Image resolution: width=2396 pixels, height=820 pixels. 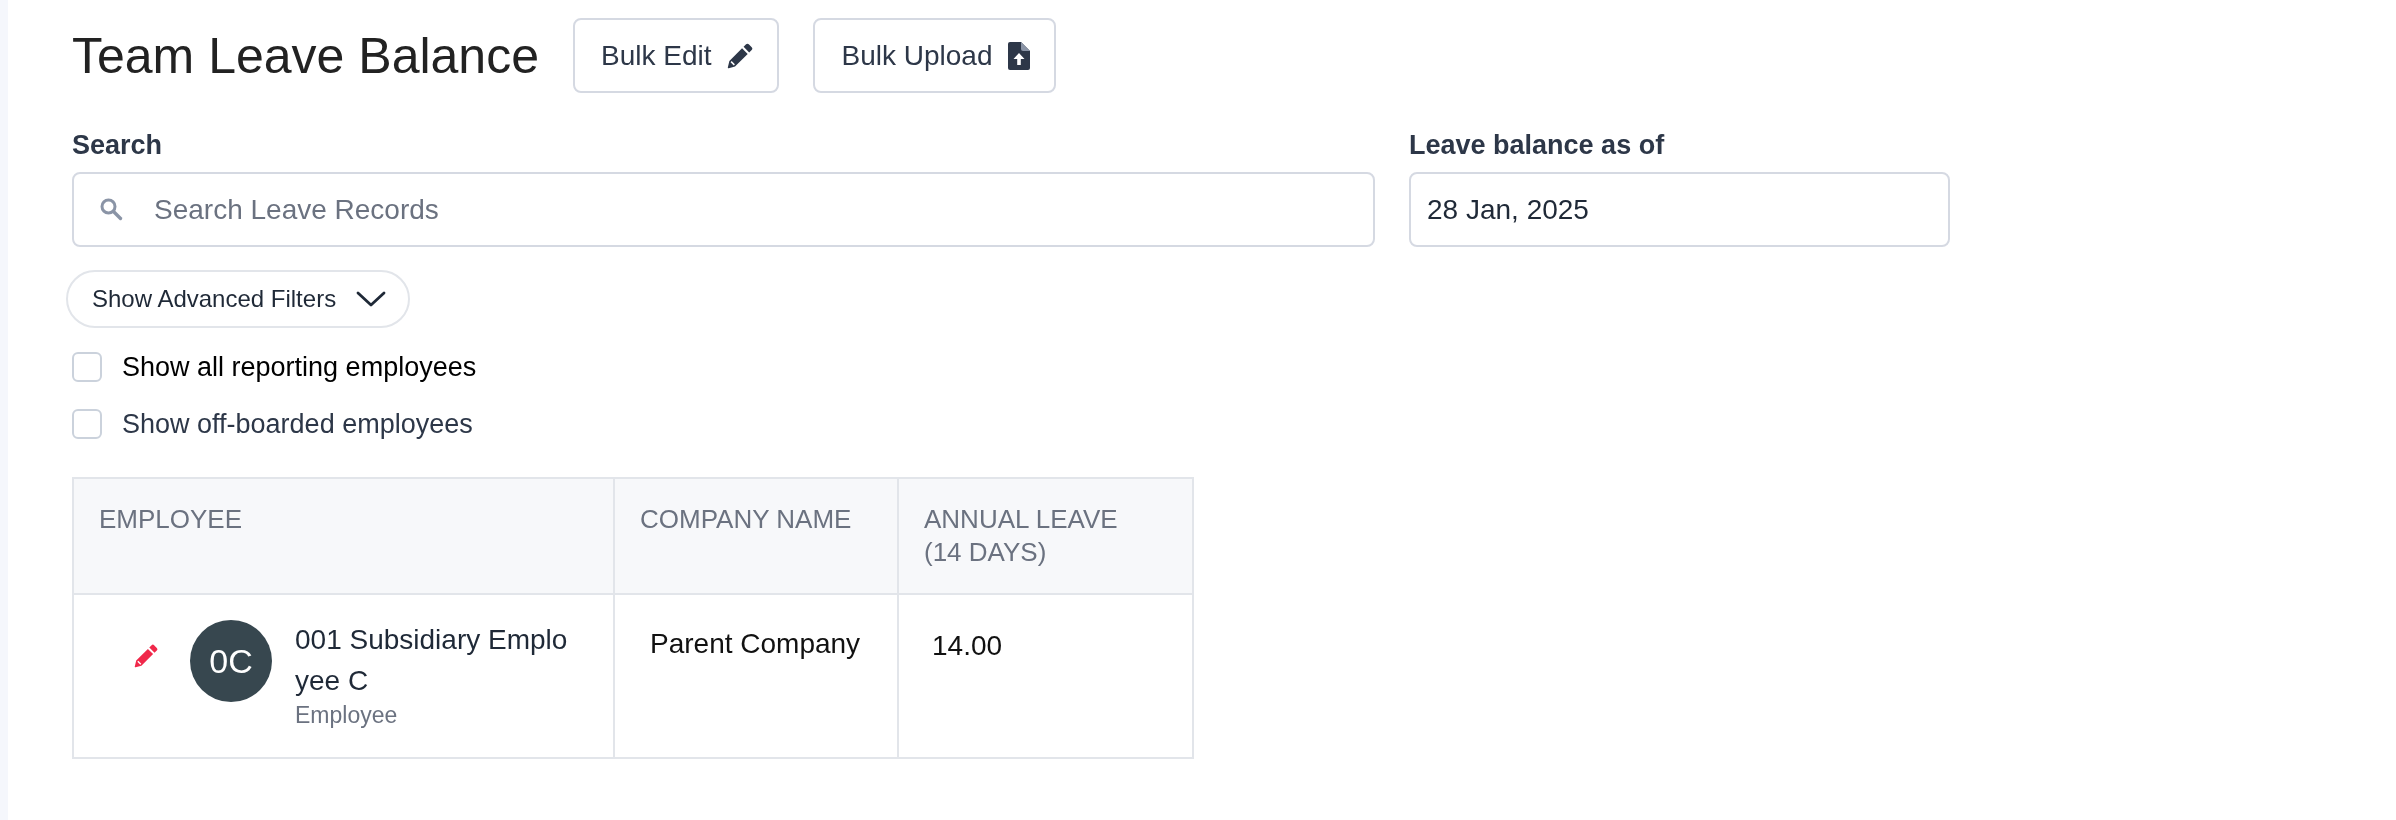 I want to click on search-label: Search, so click(x=118, y=145).